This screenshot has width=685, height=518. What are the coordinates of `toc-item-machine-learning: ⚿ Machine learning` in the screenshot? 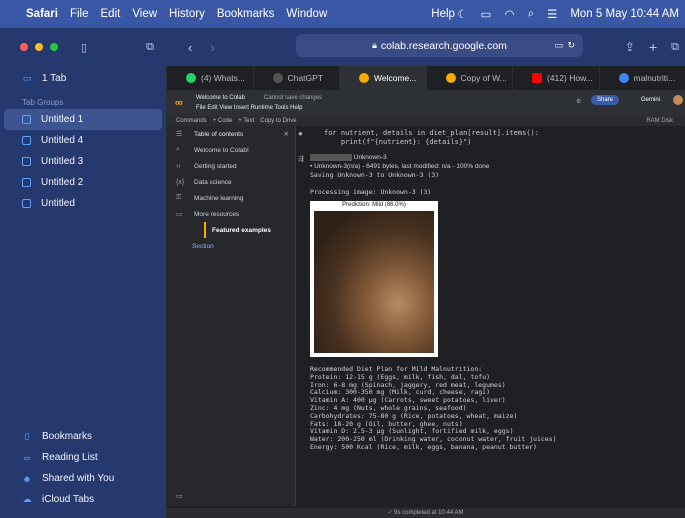 It's located at (230, 198).